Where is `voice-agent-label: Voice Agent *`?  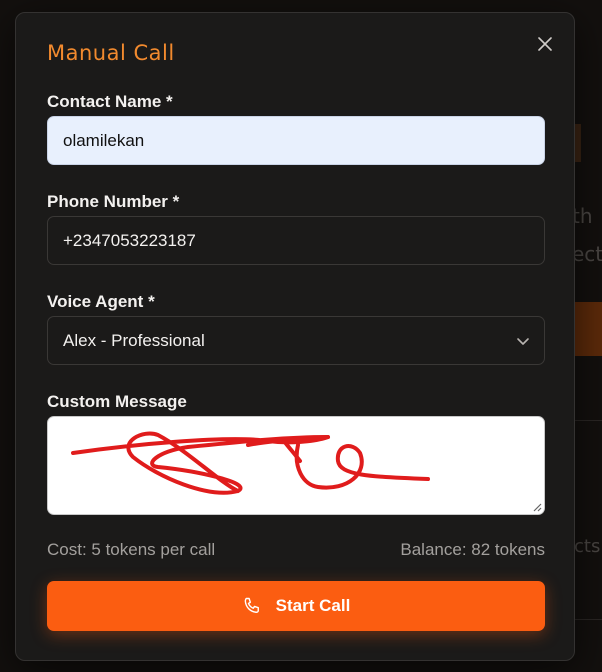
voice-agent-label: Voice Agent * is located at coordinates (101, 301).